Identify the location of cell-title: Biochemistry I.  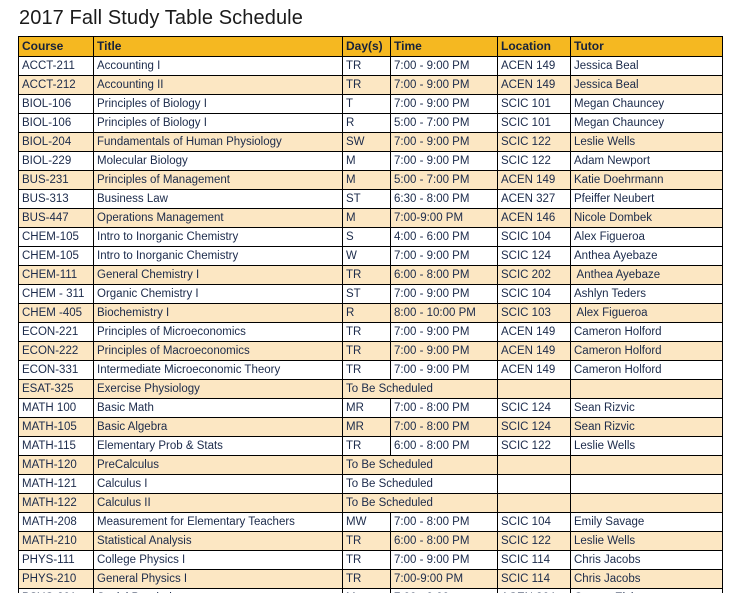
(218, 313).